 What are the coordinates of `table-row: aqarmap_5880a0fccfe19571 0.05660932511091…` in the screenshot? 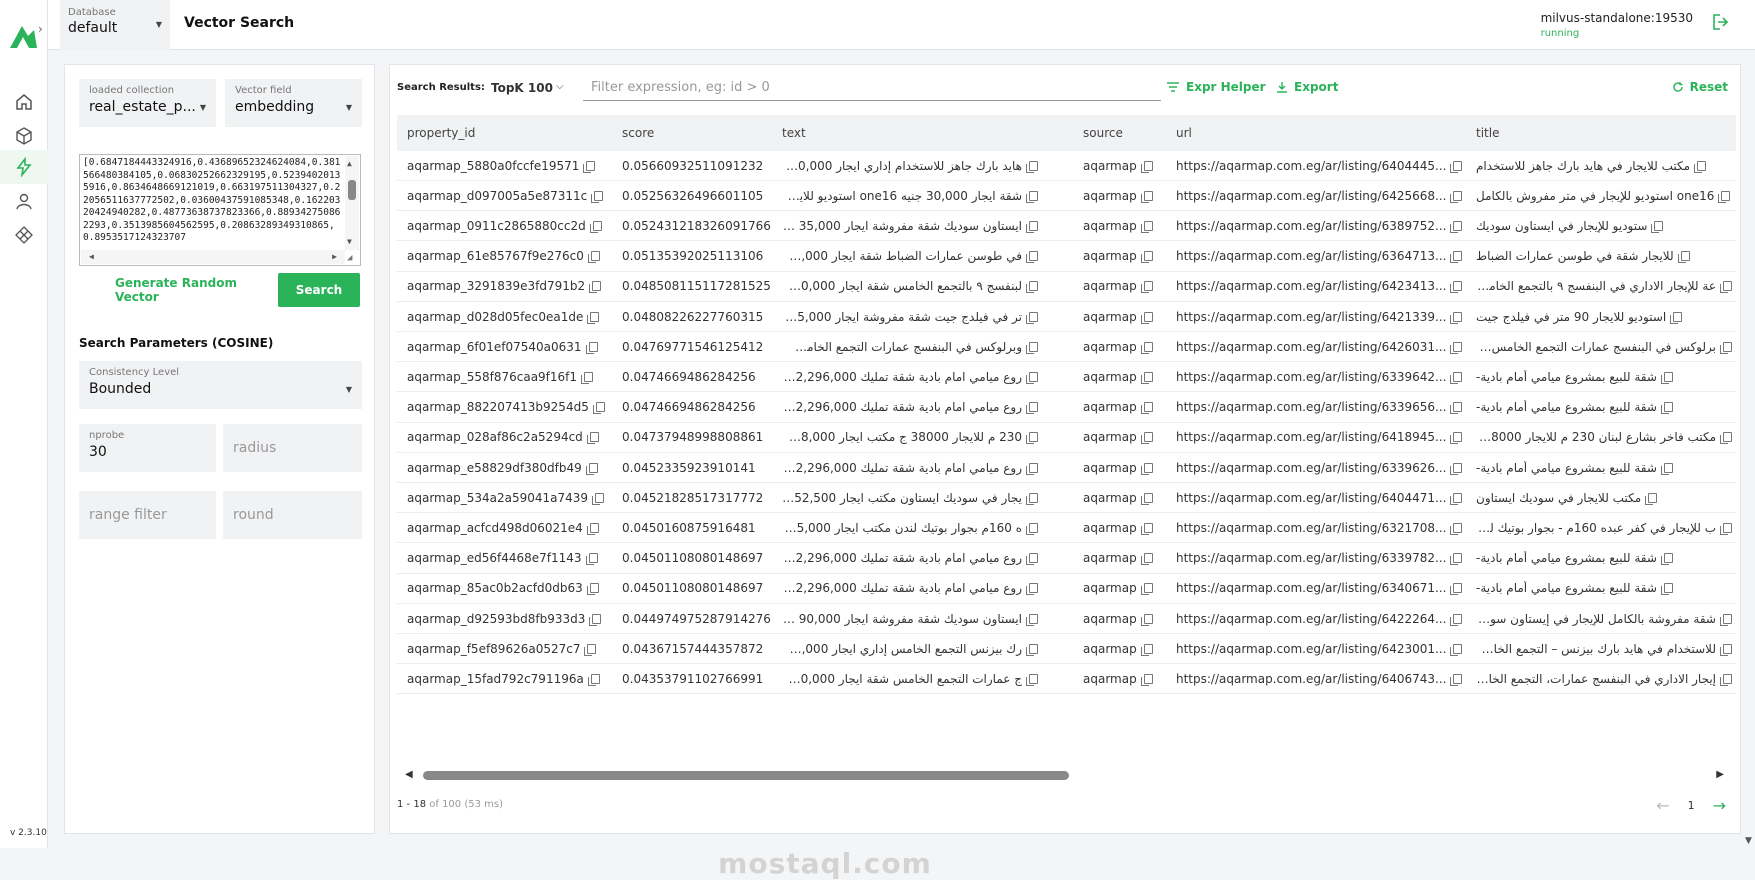 It's located at (1066, 166).